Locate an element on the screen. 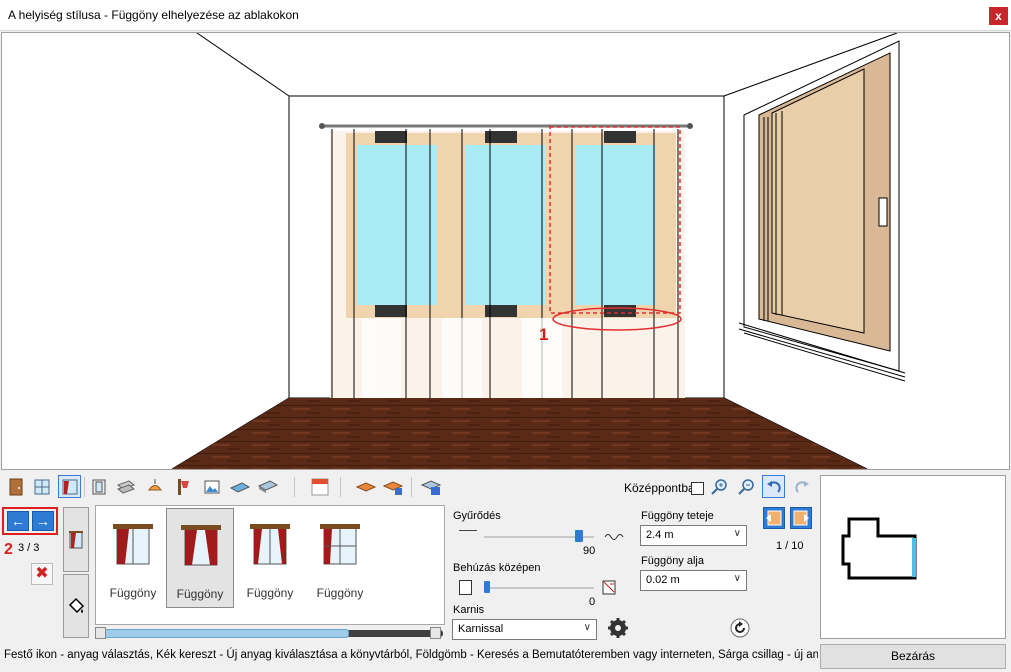 The height and width of the screenshot is (672, 1011). teteje-label: Függöny teteje is located at coordinates (677, 516).